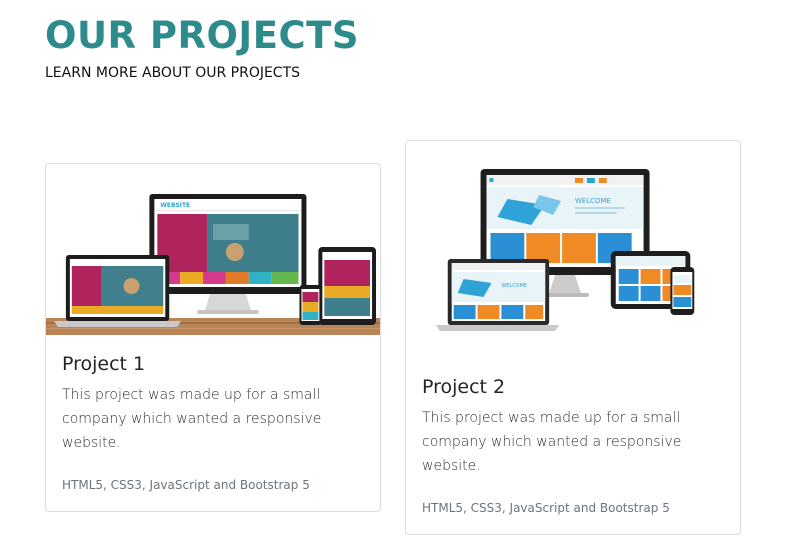 This screenshot has width=789, height=543. What do you see at coordinates (202, 35) in the screenshot?
I see `page-title: OUR PROJECTS` at bounding box center [202, 35].